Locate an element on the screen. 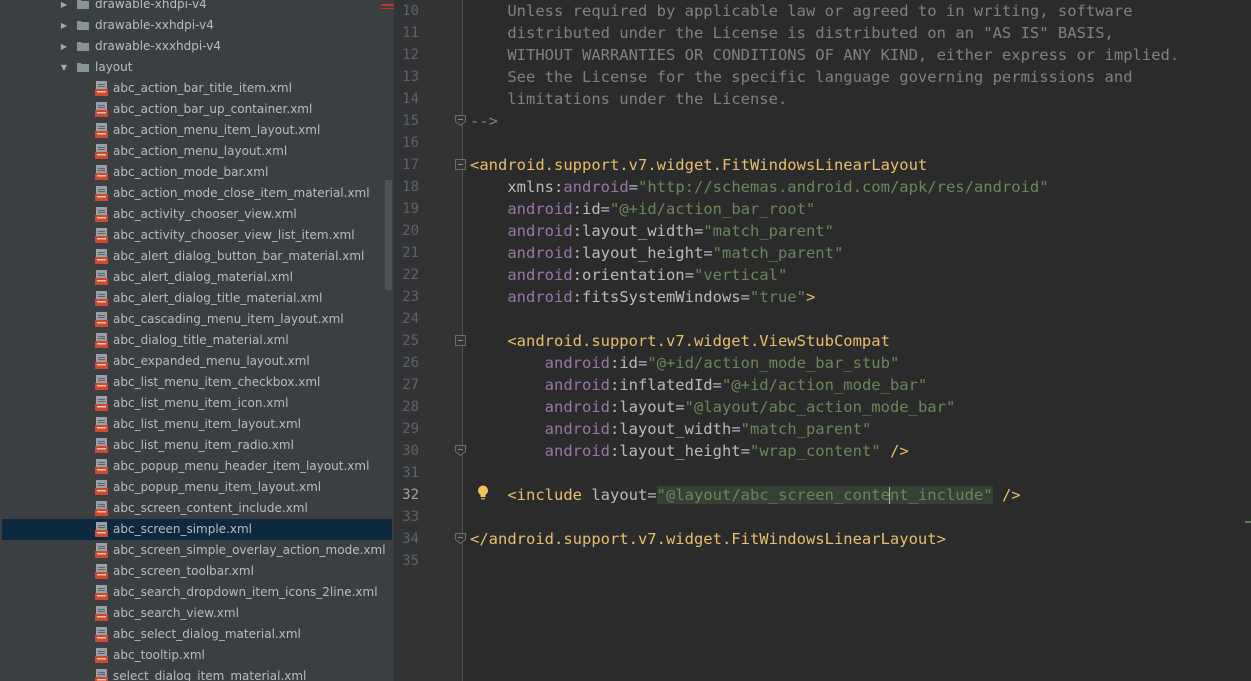 Image resolution: width=1251 pixels, height=681 pixels. tree-file-item: abc_alert_dialog_material.xml is located at coordinates (193, 277).